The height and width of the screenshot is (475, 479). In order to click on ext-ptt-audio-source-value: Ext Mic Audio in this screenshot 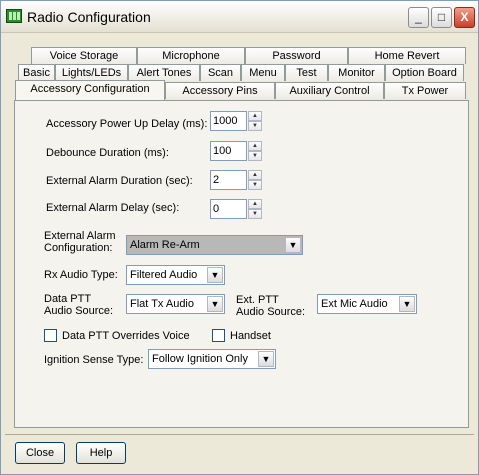, I will do `click(354, 304)`.